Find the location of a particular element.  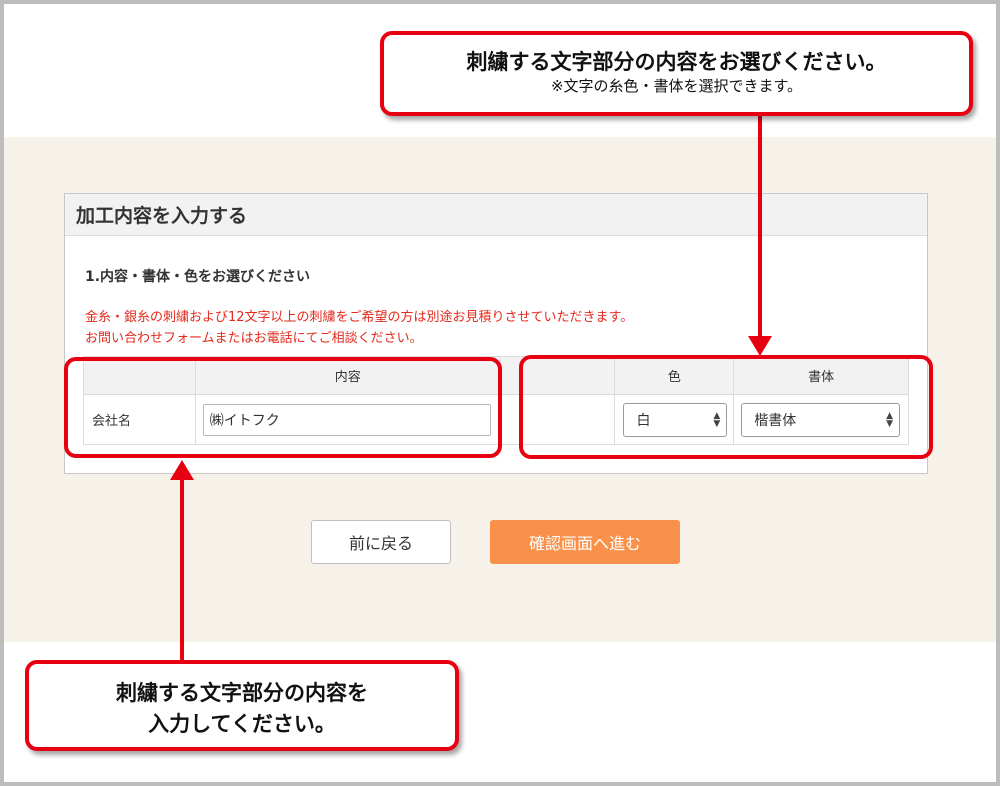

bottom-callout: 刺繍する文字部分の内容を 入力してください。 is located at coordinates (242, 705).